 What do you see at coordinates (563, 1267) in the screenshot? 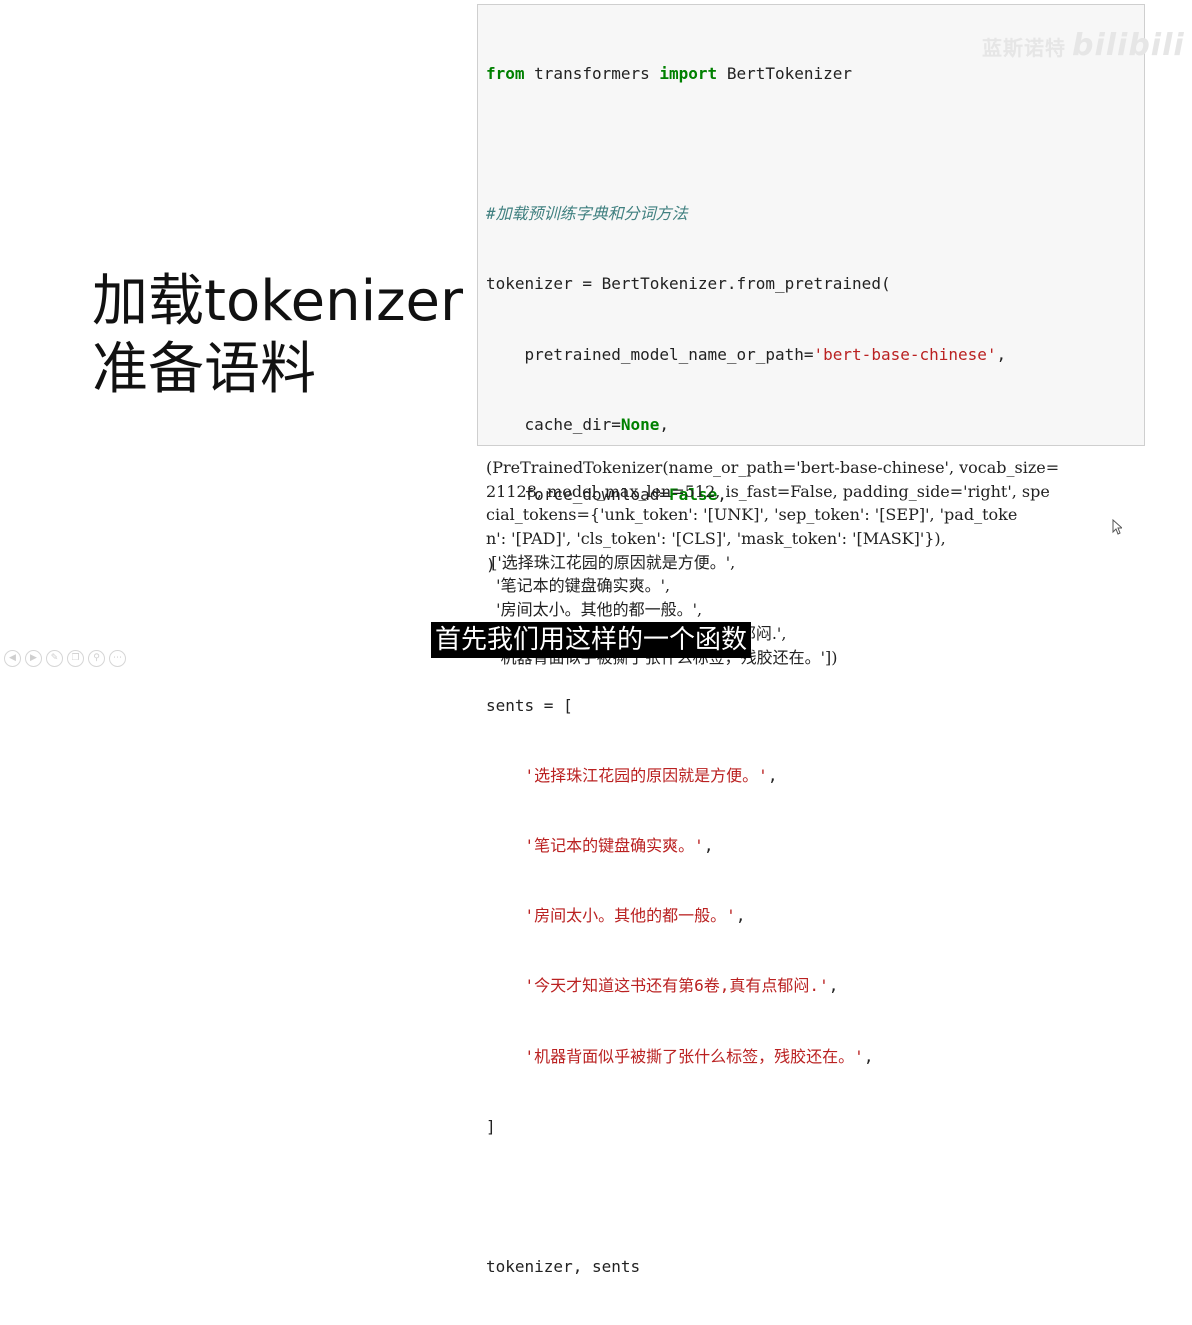
I see `code-line-return: tokenizer, sents` at bounding box center [563, 1267].